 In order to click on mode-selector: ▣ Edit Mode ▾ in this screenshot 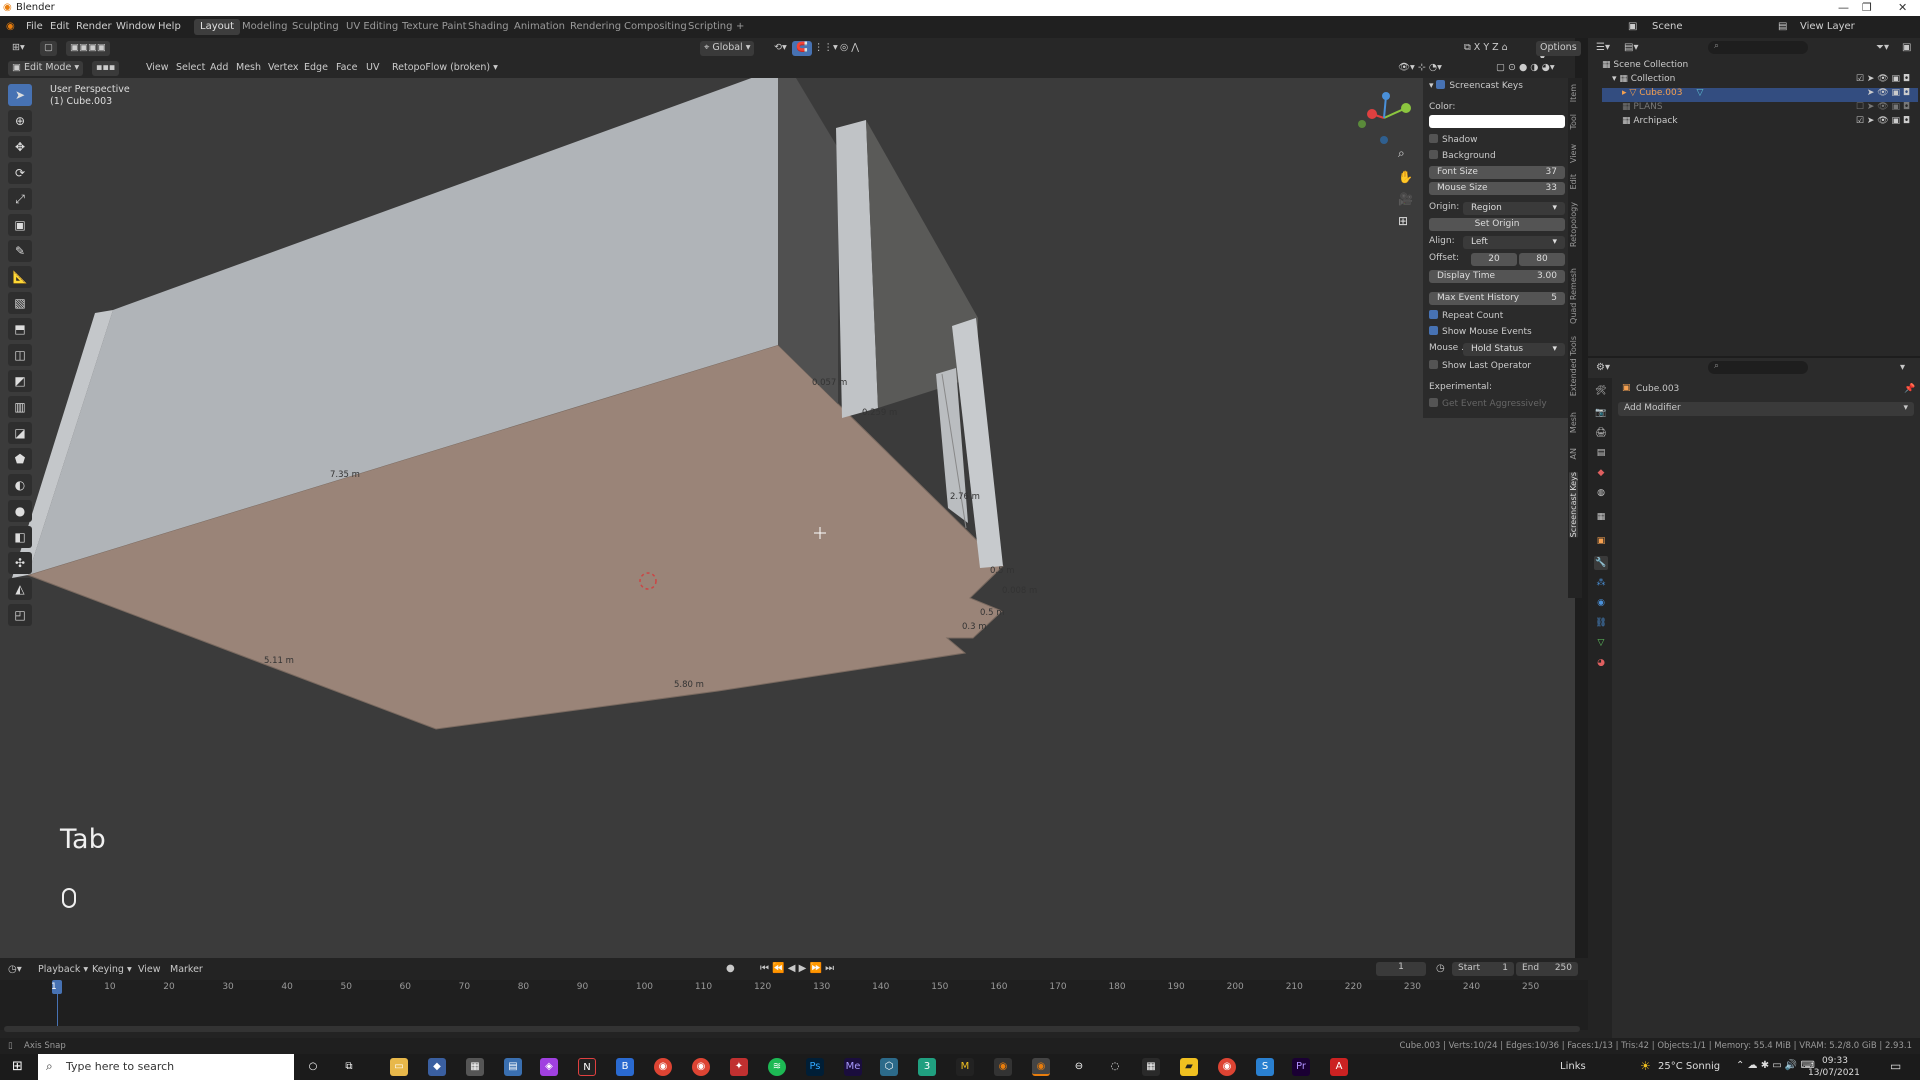, I will do `click(46, 68)`.